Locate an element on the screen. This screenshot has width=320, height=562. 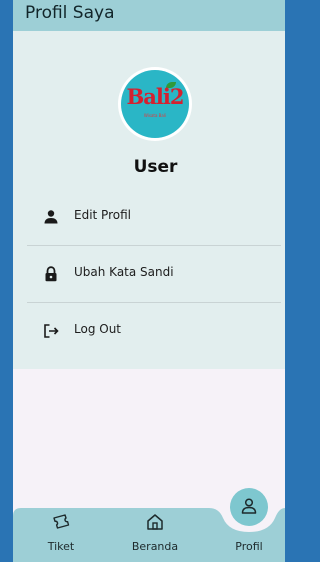
nav-beranda-label: Beranda is located at coordinates (155, 546).